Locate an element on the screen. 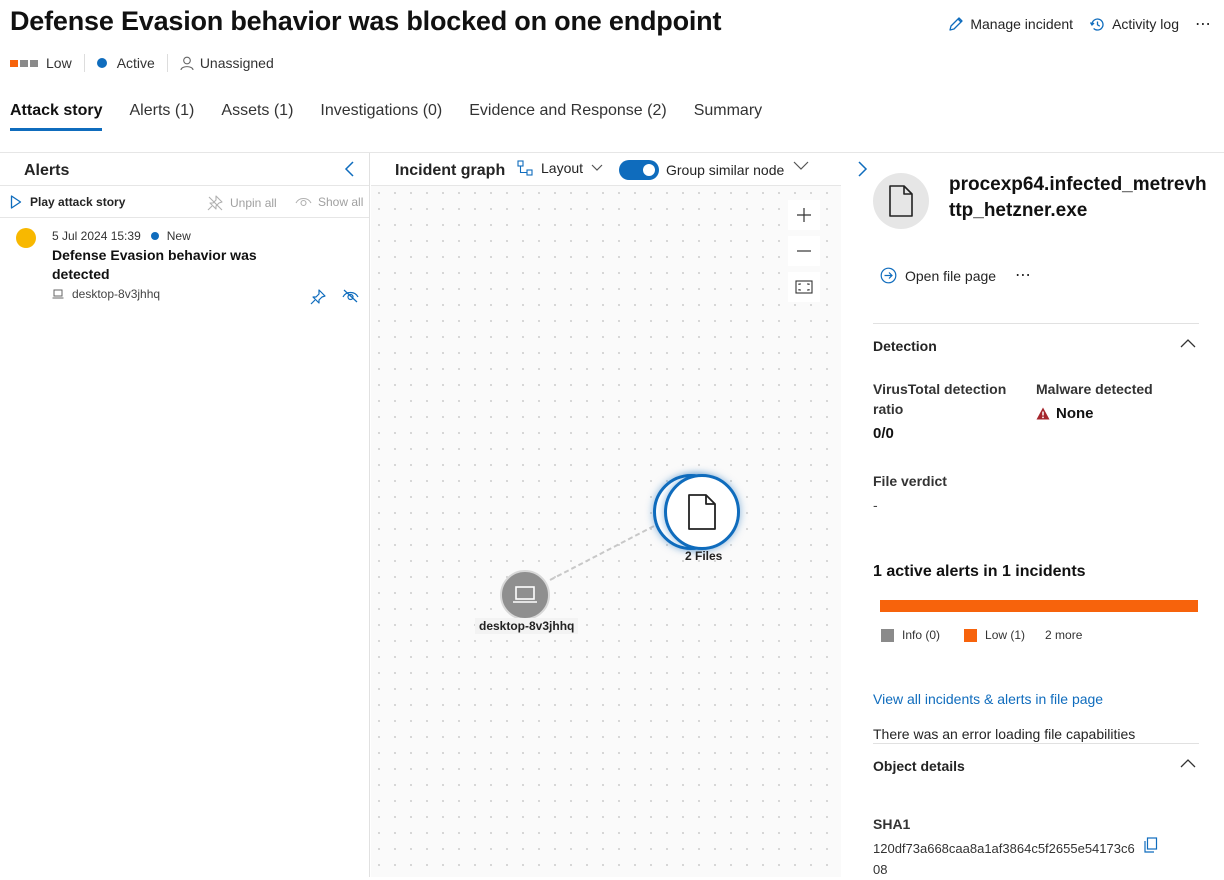  severity-legend: Info (0) Low (1) 2 more is located at coordinates (981, 635).